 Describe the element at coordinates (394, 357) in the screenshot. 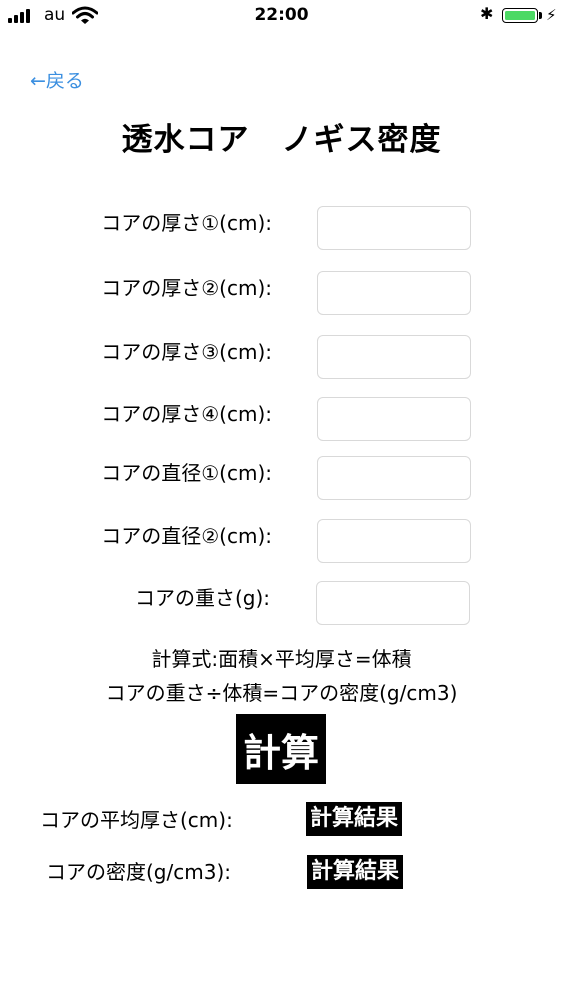

I see `thickness-3-input` at that location.